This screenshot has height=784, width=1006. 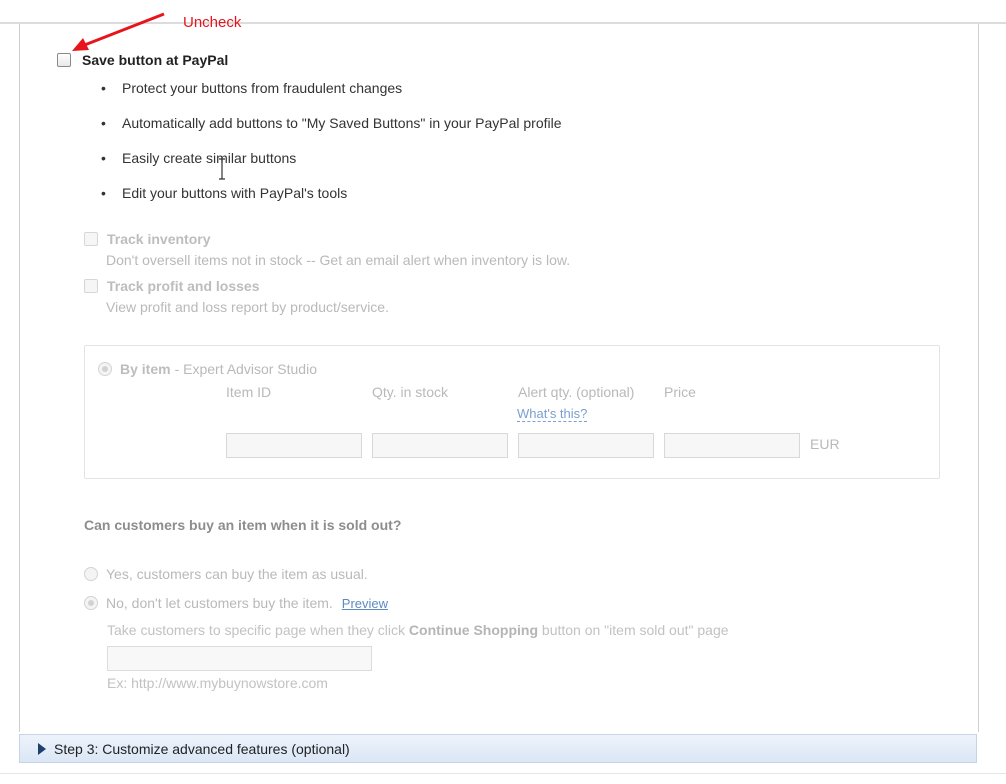 I want to click on track-profit-option: Track profit and losses, so click(x=172, y=286).